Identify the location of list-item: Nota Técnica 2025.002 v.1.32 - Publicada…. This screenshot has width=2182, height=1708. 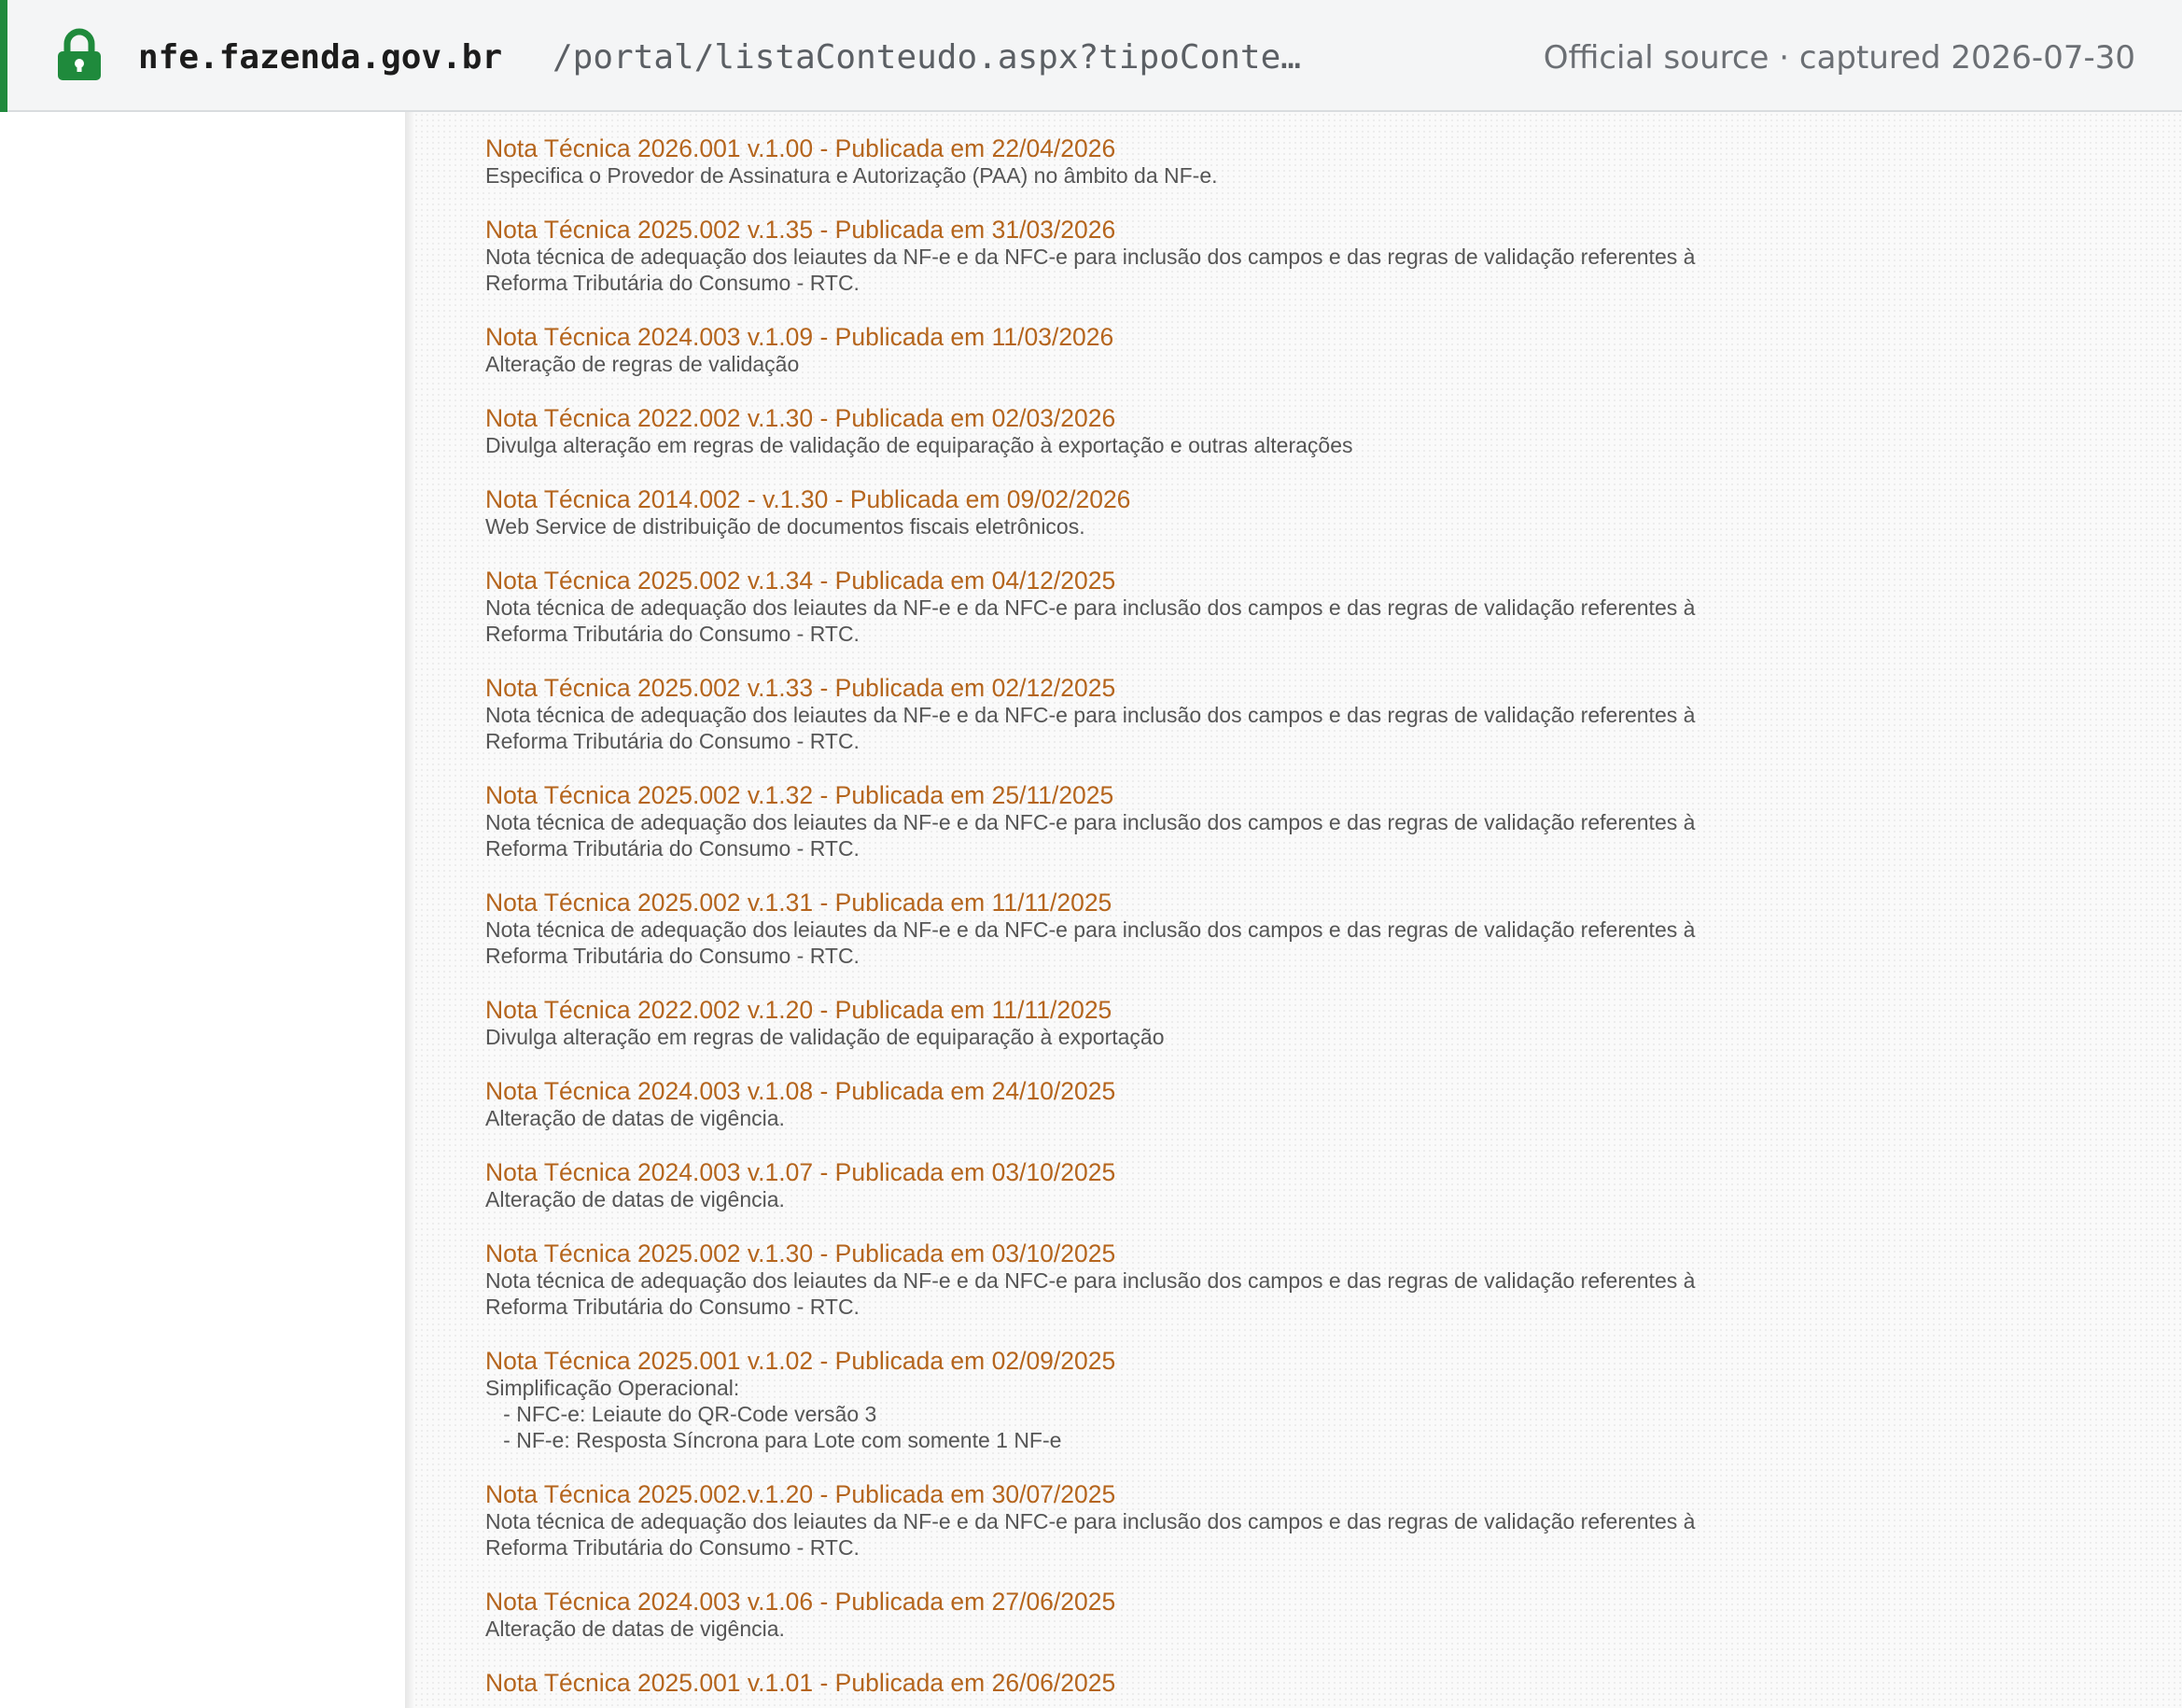
(1185, 821).